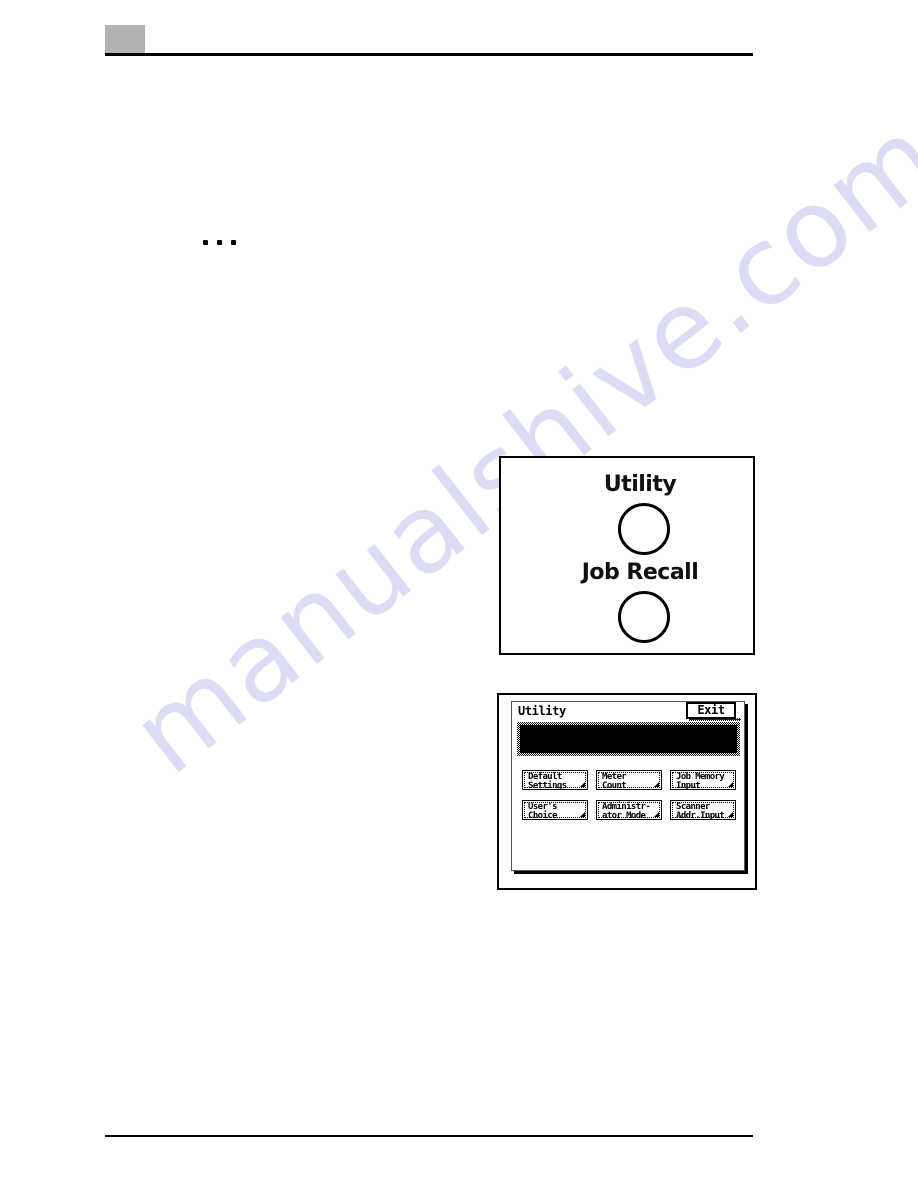 This screenshot has width=918, height=1188. I want to click on lcd-title-bar: Utility Exit, so click(628, 711).